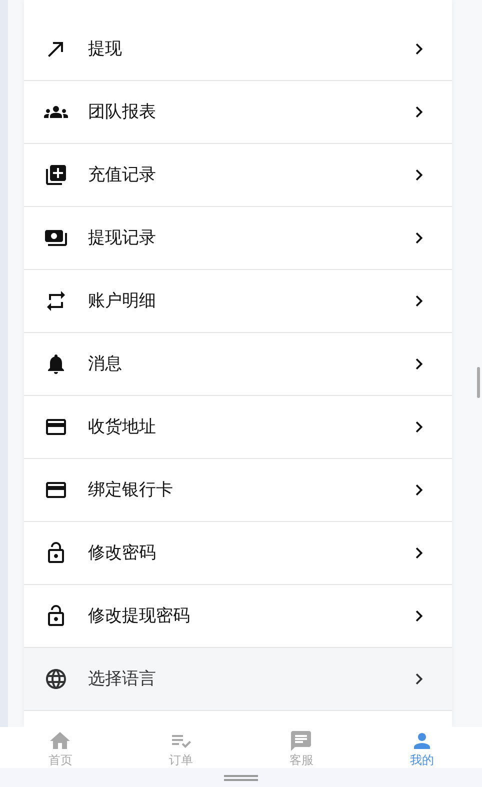  What do you see at coordinates (238, 364) in the screenshot?
I see `menu-item: 消息` at bounding box center [238, 364].